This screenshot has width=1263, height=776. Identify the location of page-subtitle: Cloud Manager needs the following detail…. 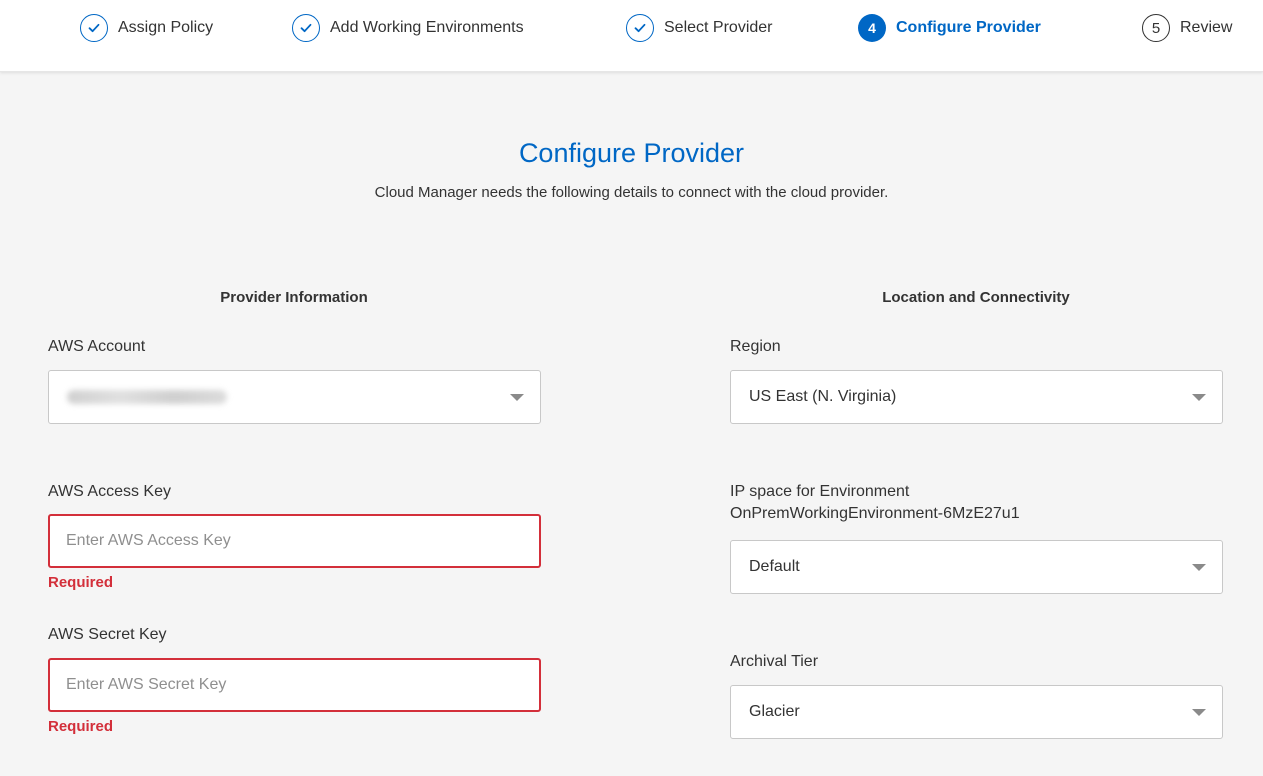
(631, 192).